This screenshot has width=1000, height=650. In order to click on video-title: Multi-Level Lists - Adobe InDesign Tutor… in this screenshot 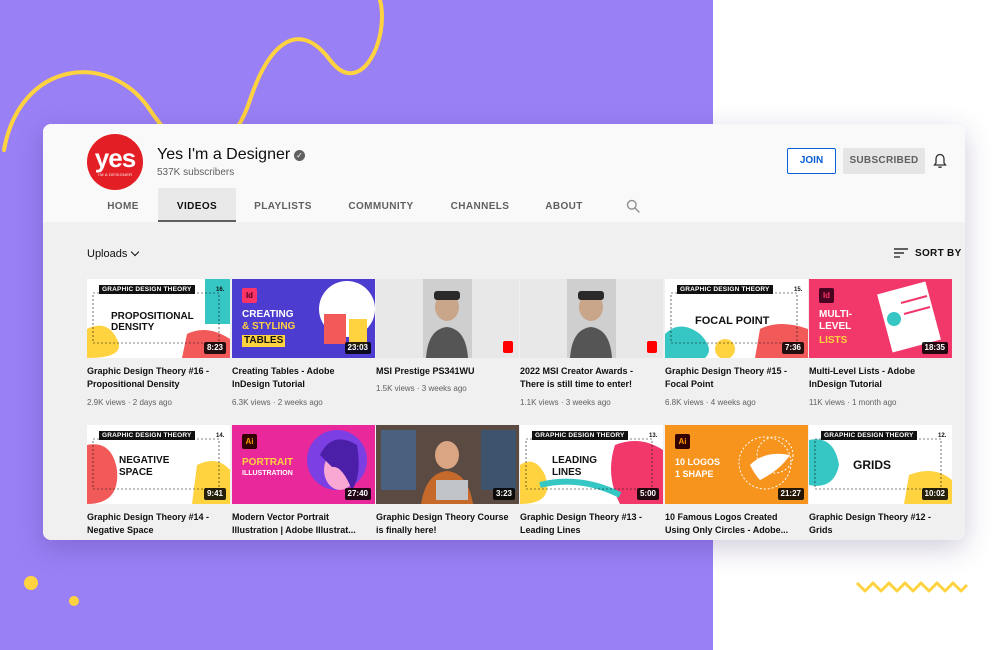, I will do `click(879, 378)`.